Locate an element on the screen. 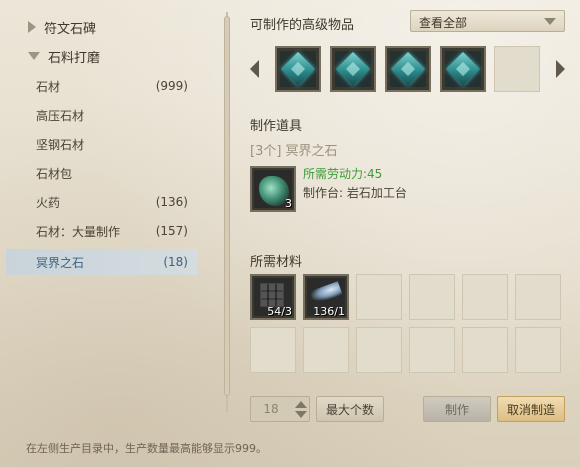  prev-arrow-icon is located at coordinates (254, 69).